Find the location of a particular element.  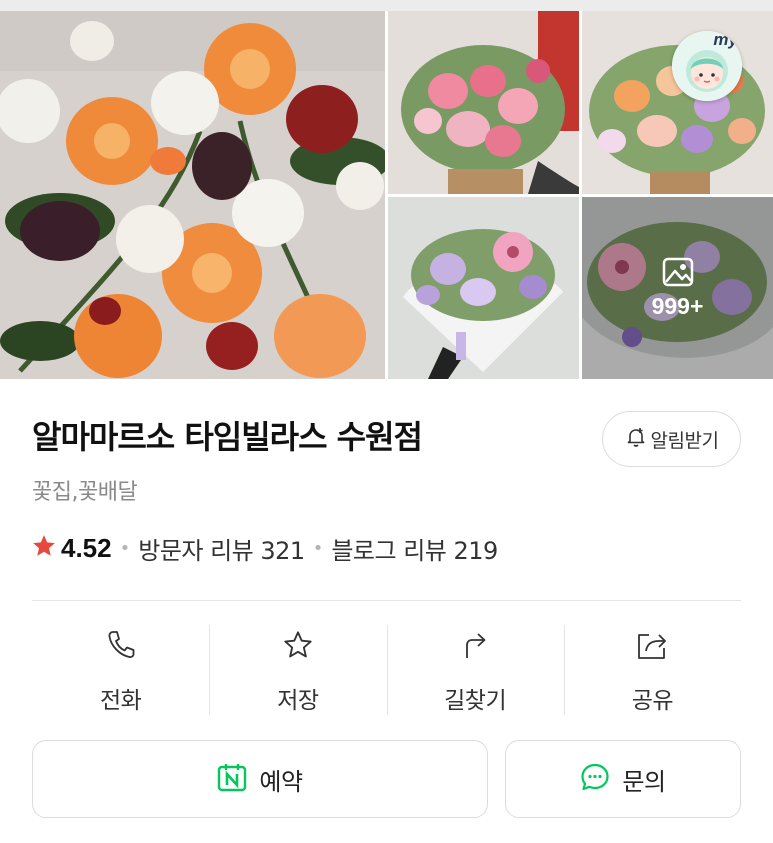

my-label: my is located at coordinates (725, 40).